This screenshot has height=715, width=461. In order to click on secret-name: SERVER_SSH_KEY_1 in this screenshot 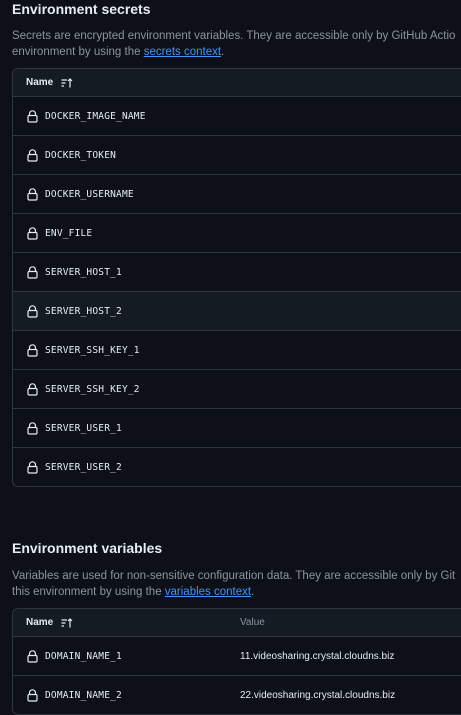, I will do `click(92, 350)`.